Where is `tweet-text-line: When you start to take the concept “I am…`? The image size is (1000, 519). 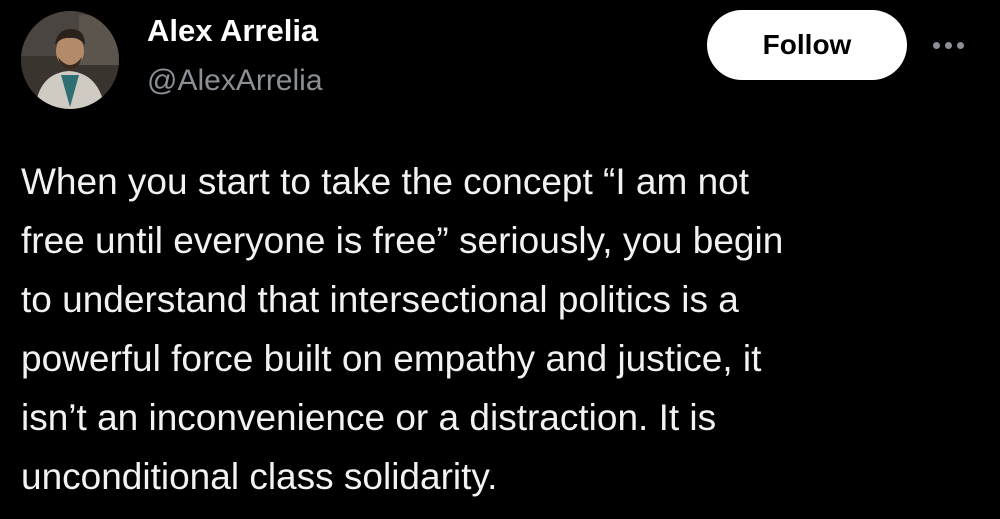
tweet-text-line: When you start to take the concept “I am… is located at coordinates (385, 181).